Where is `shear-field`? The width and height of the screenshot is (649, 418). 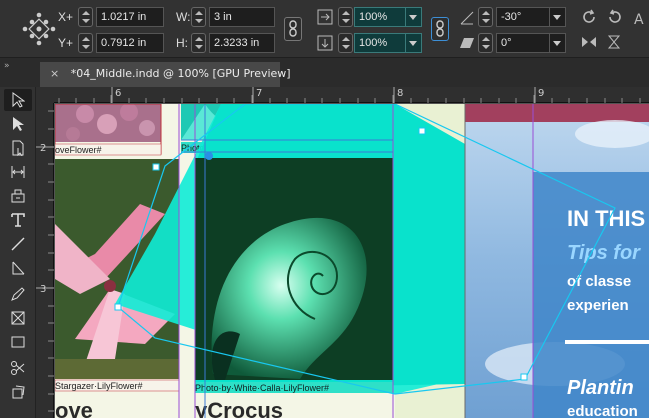
shear-field is located at coordinates (523, 43).